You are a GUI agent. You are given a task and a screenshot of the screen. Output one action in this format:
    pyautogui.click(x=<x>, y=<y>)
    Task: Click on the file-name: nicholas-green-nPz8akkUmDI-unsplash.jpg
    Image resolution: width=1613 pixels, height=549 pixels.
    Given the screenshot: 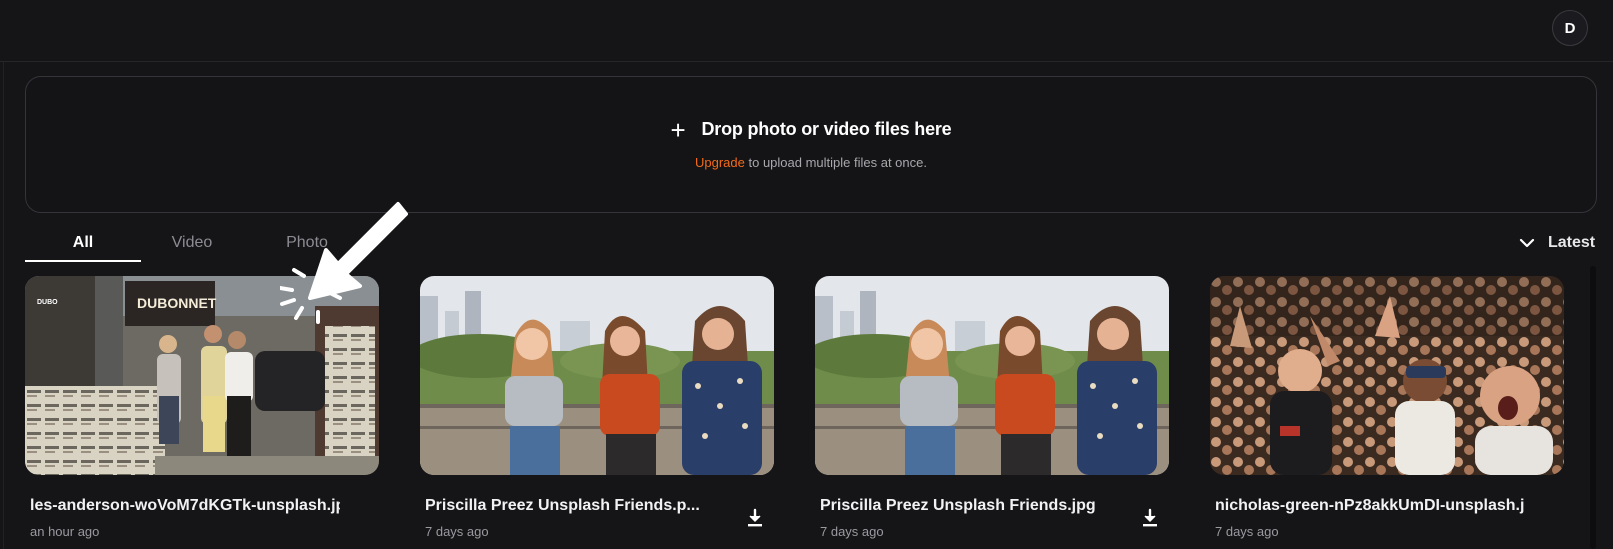 What is the action you would take?
    pyautogui.click(x=1370, y=506)
    